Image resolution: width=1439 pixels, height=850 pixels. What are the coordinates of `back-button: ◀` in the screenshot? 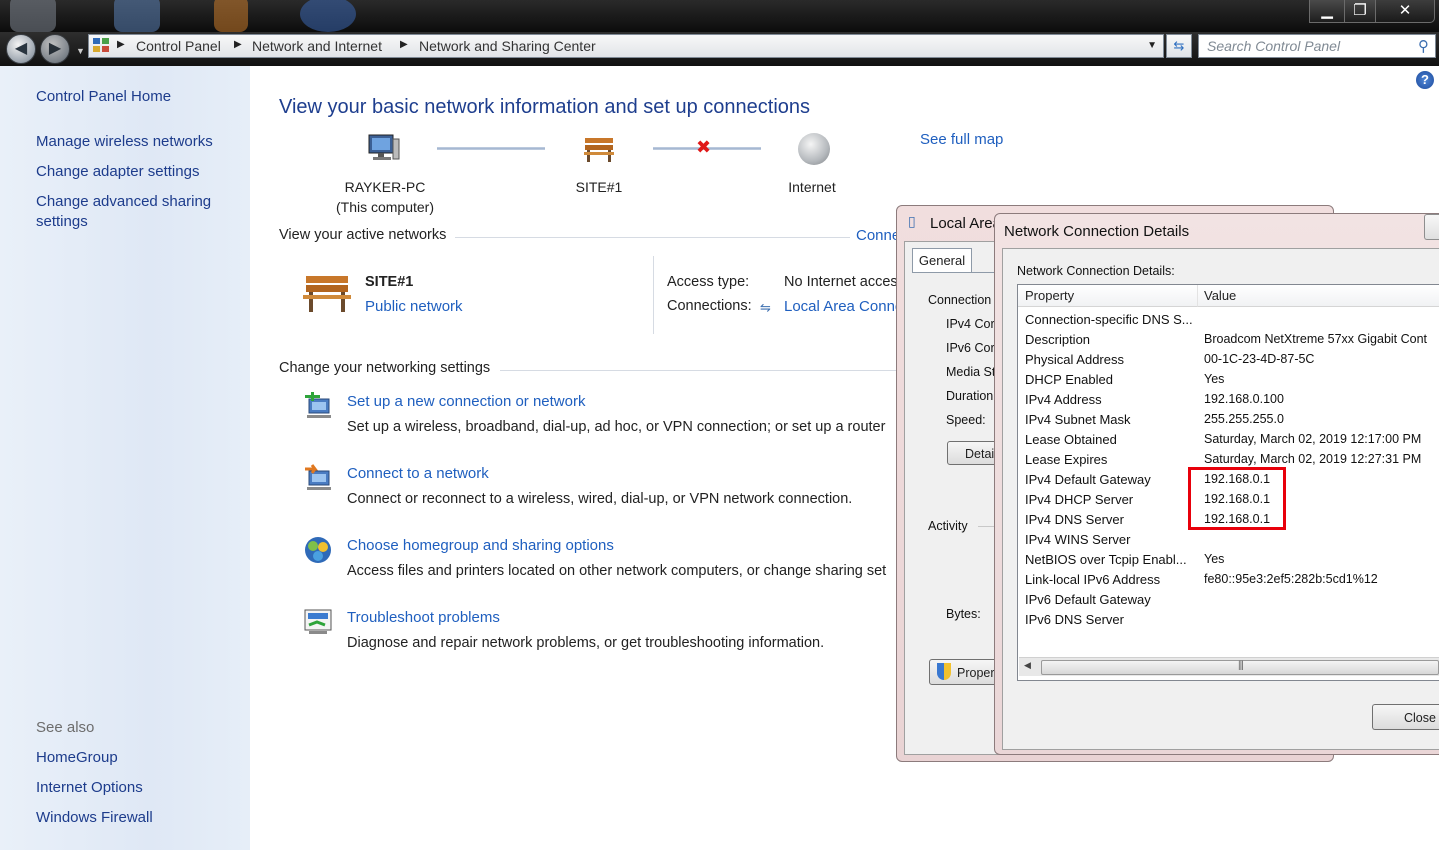 It's located at (21, 49).